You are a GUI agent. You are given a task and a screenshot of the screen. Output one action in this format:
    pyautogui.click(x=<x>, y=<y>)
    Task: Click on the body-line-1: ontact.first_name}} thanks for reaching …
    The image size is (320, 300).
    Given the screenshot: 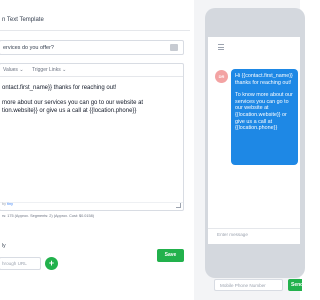 What is the action you would take?
    pyautogui.click(x=59, y=88)
    